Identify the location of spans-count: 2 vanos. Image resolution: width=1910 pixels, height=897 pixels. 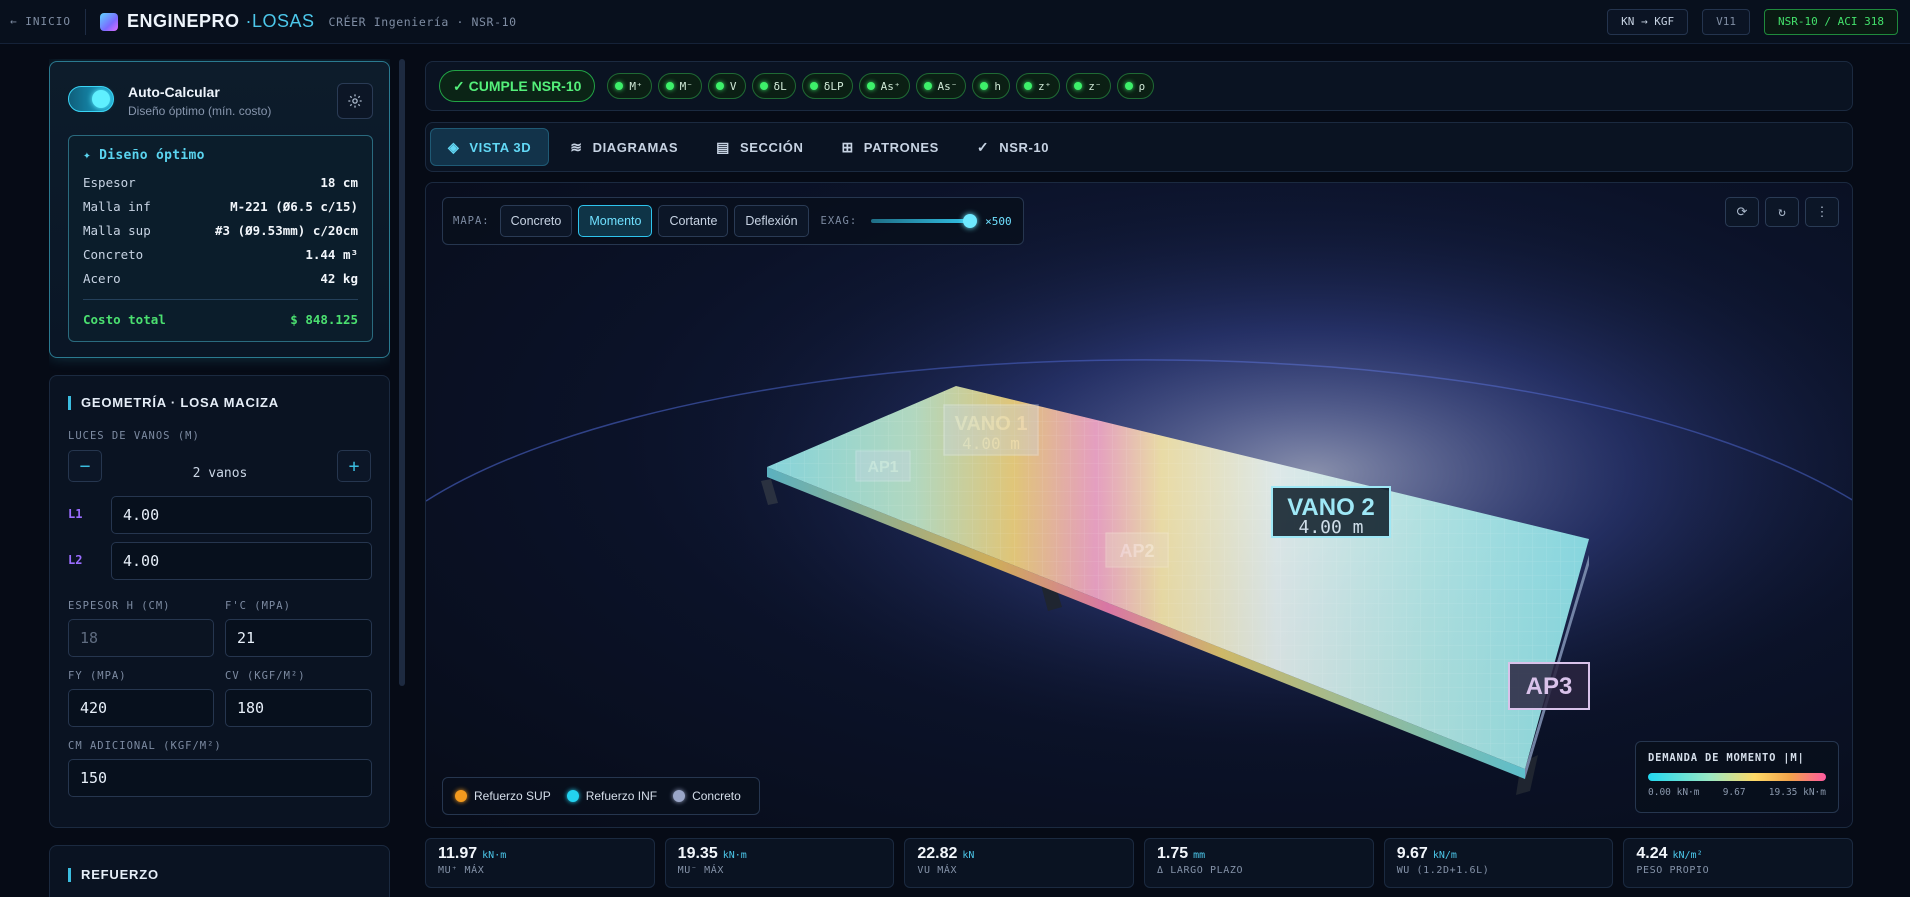
(220, 473).